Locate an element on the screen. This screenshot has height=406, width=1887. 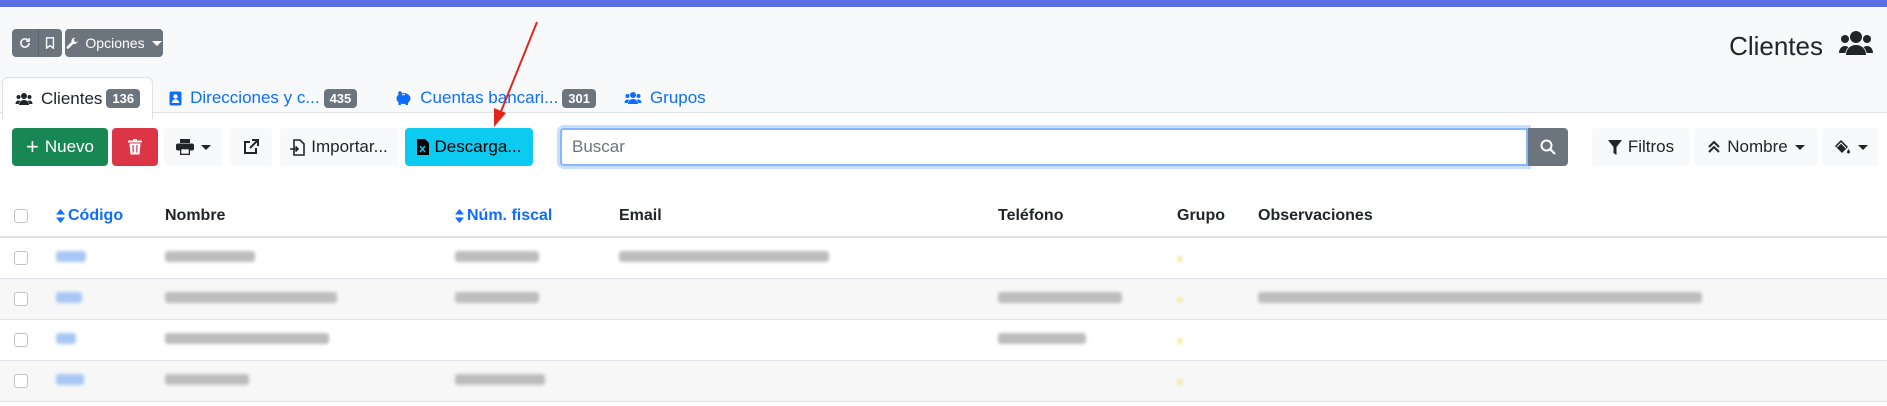
tab-cuentas-bancarias: Cuentas bancari... 301 is located at coordinates (495, 98).